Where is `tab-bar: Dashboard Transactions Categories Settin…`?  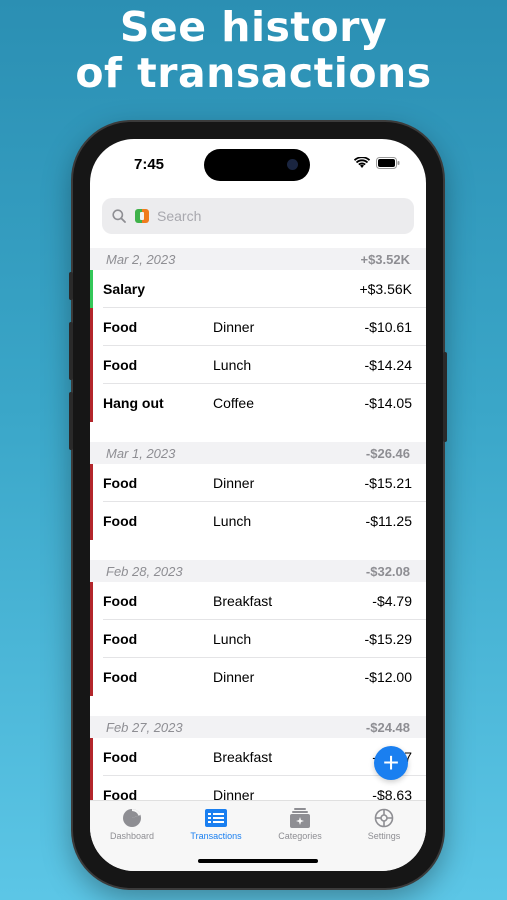
tab-bar: Dashboard Transactions Categories Settin… is located at coordinates (258, 835).